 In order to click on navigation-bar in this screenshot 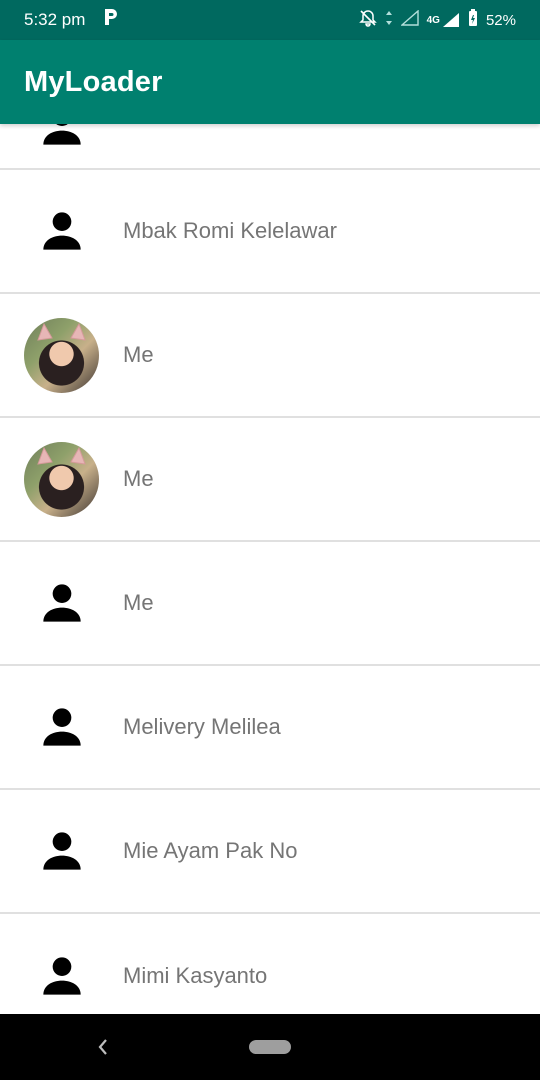, I will do `click(270, 1047)`.